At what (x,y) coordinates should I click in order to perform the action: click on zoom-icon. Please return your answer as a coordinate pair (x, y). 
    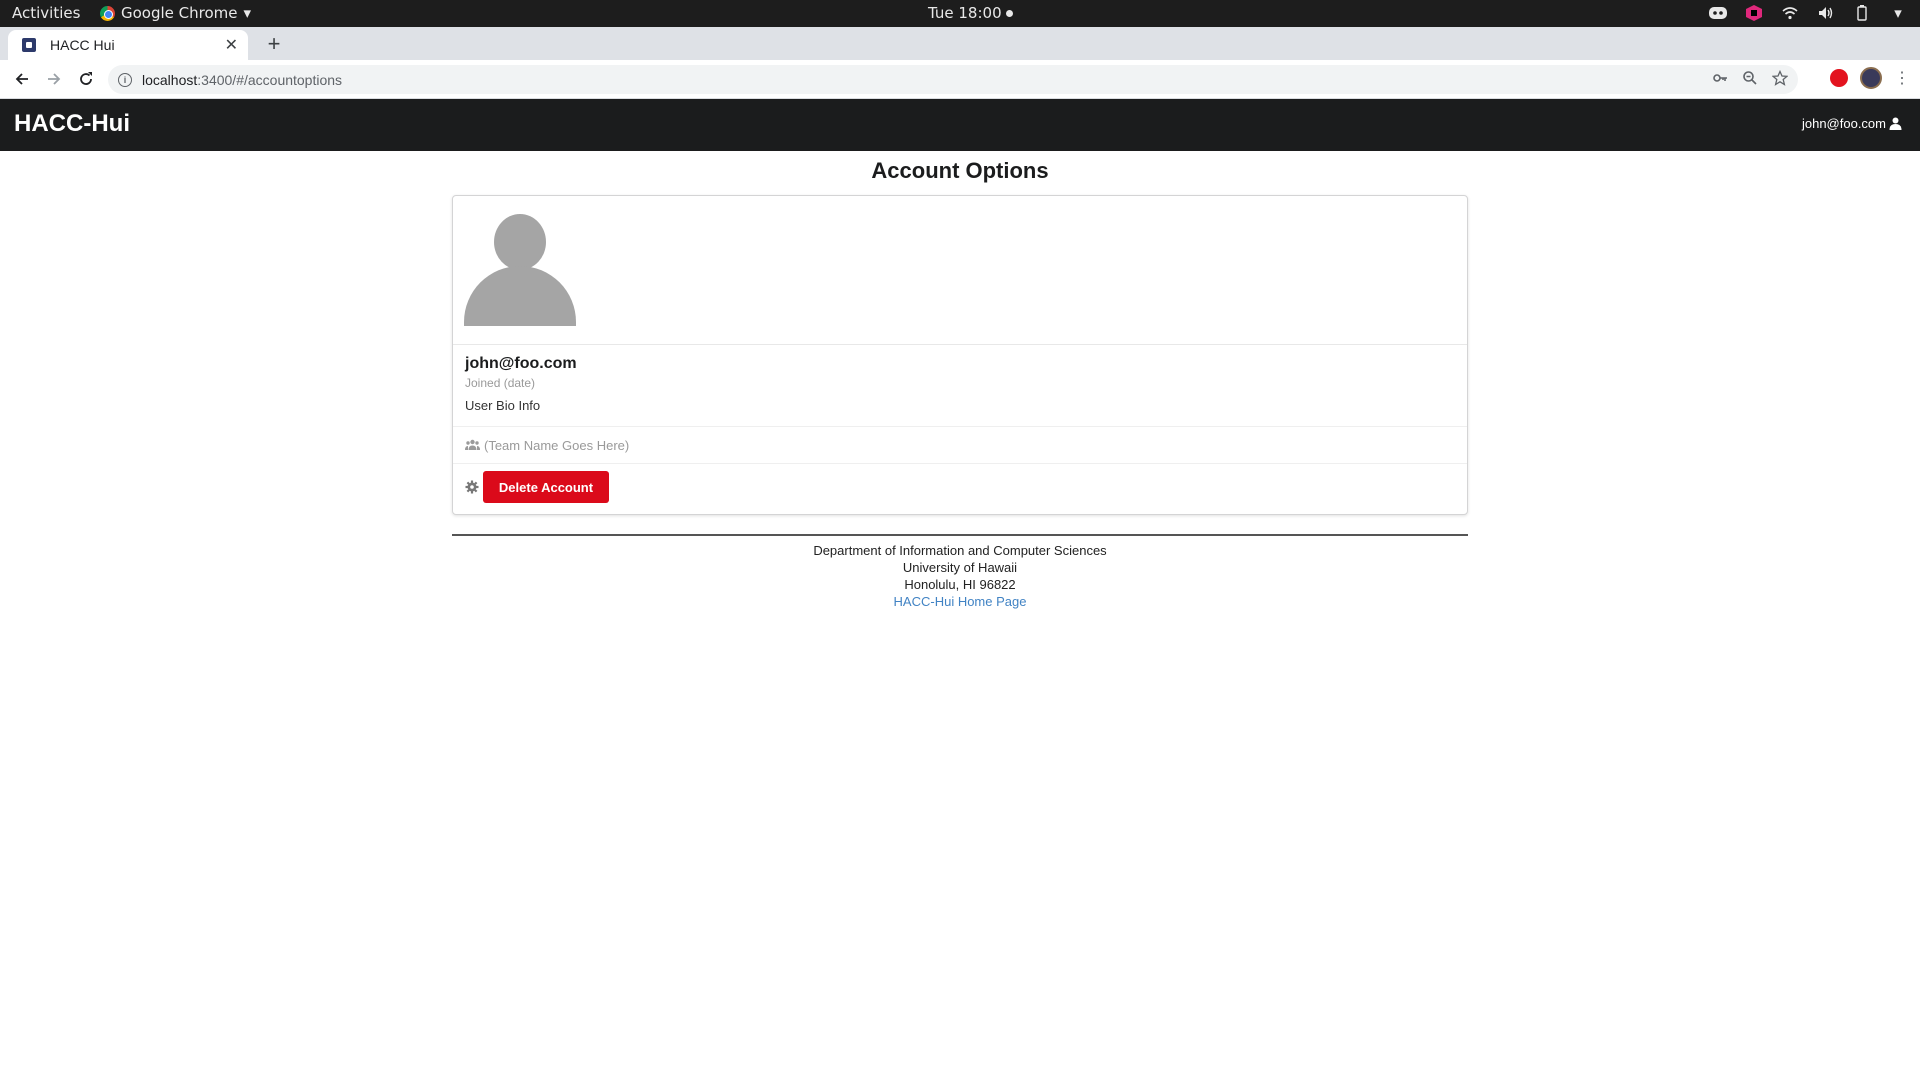
    Looking at the image, I should click on (1750, 79).